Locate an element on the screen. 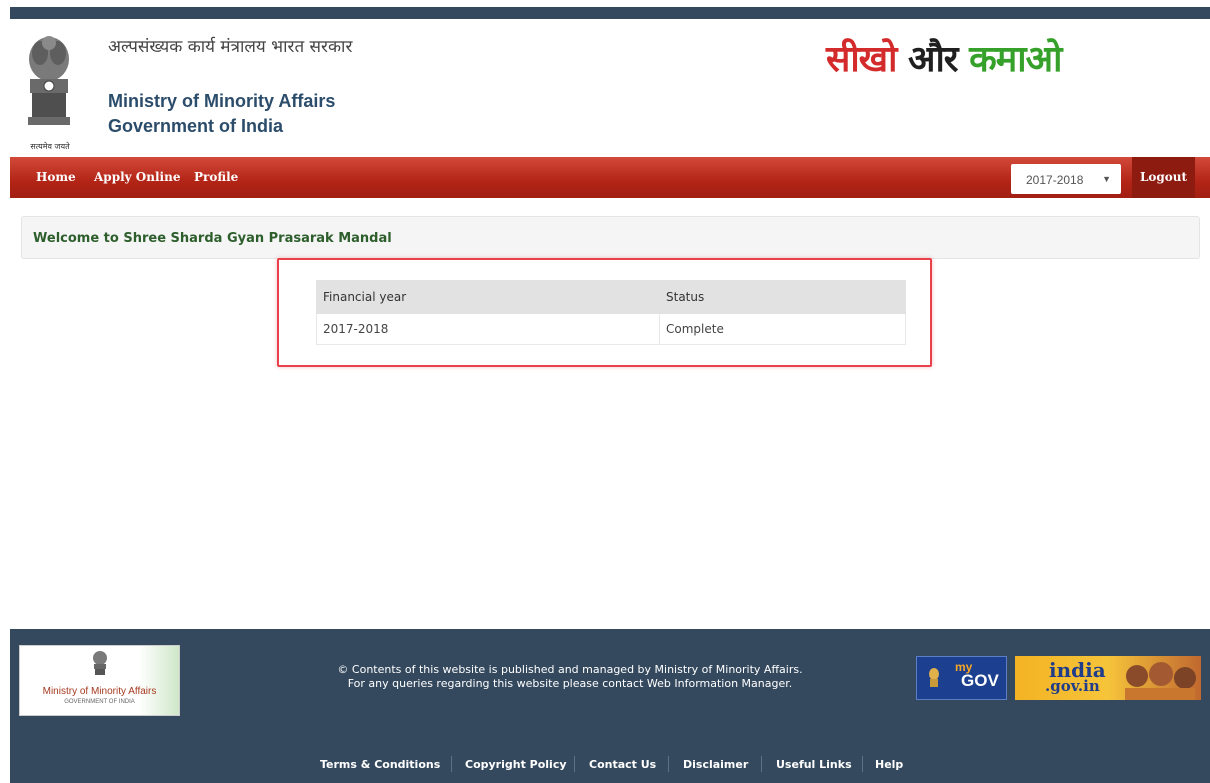  column-header-financial-year: Financial year is located at coordinates (488, 297).